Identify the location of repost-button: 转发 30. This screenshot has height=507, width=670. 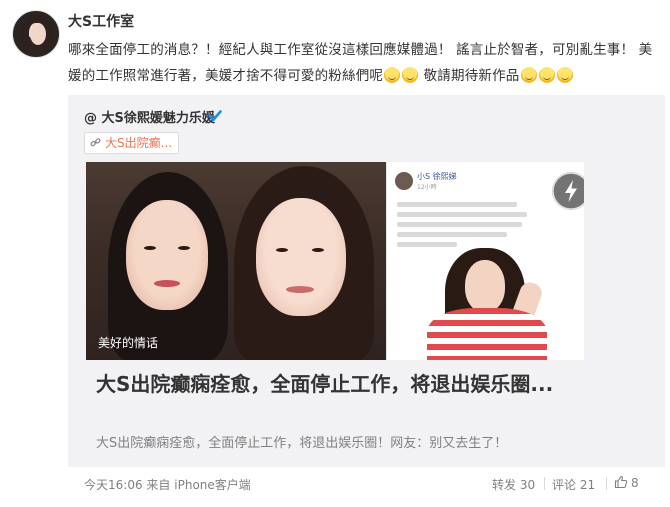
(513, 484).